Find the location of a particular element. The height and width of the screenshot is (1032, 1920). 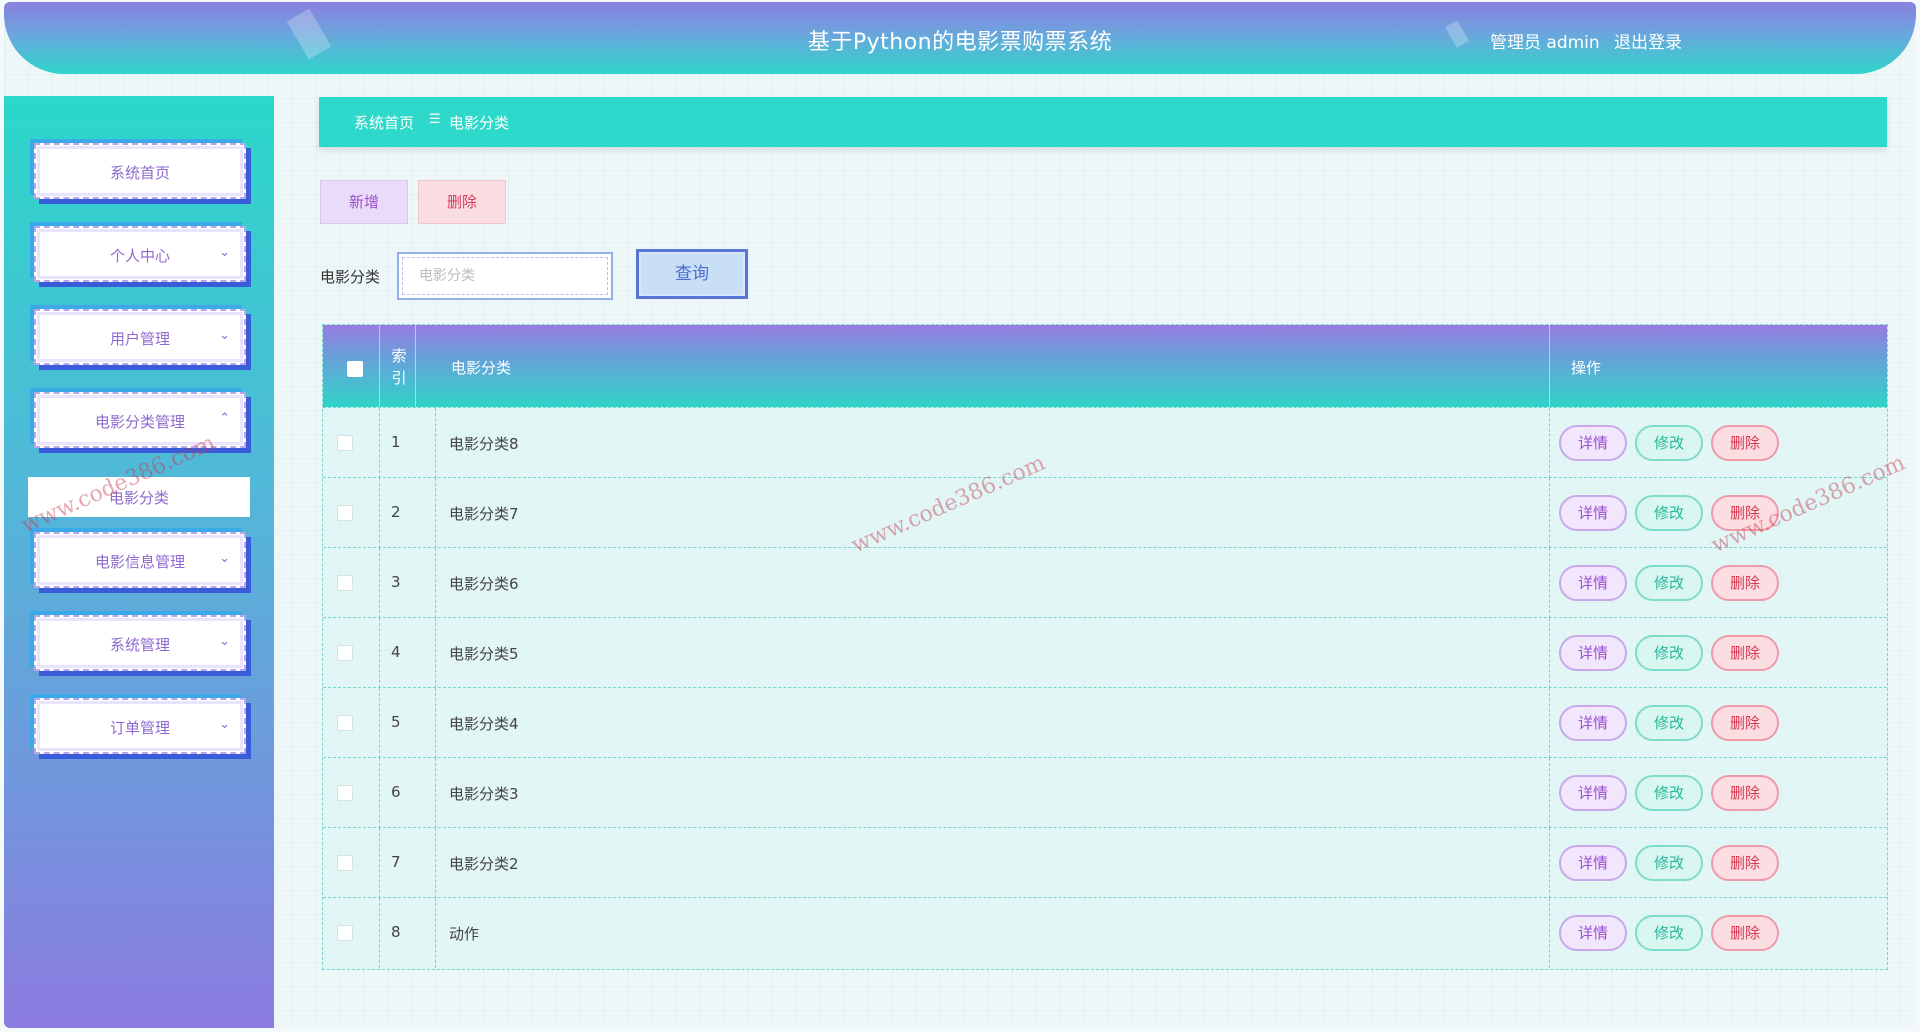

current-user: 管理员 admin is located at coordinates (1545, 43).